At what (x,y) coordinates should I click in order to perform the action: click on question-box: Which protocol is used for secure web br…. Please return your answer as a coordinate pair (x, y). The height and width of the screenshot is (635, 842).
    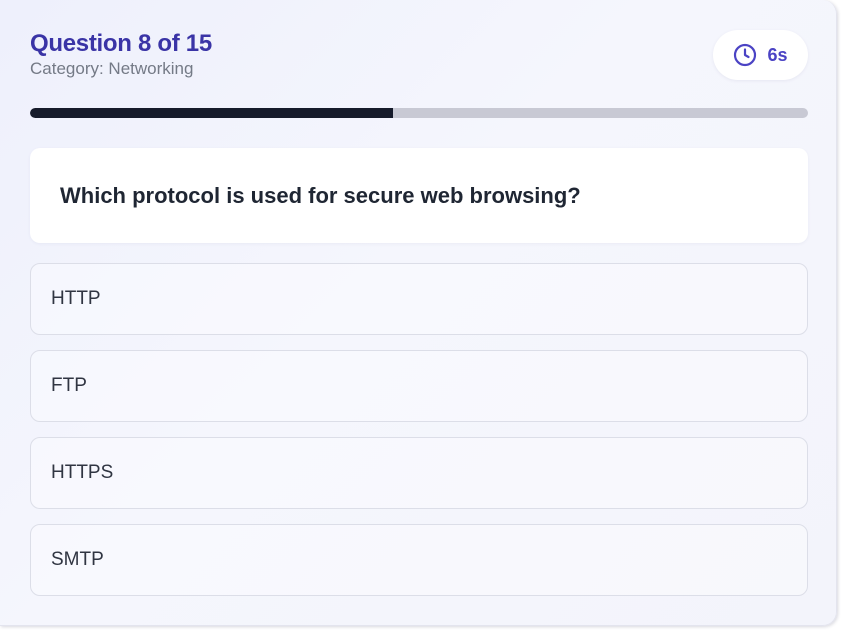
    Looking at the image, I should click on (419, 195).